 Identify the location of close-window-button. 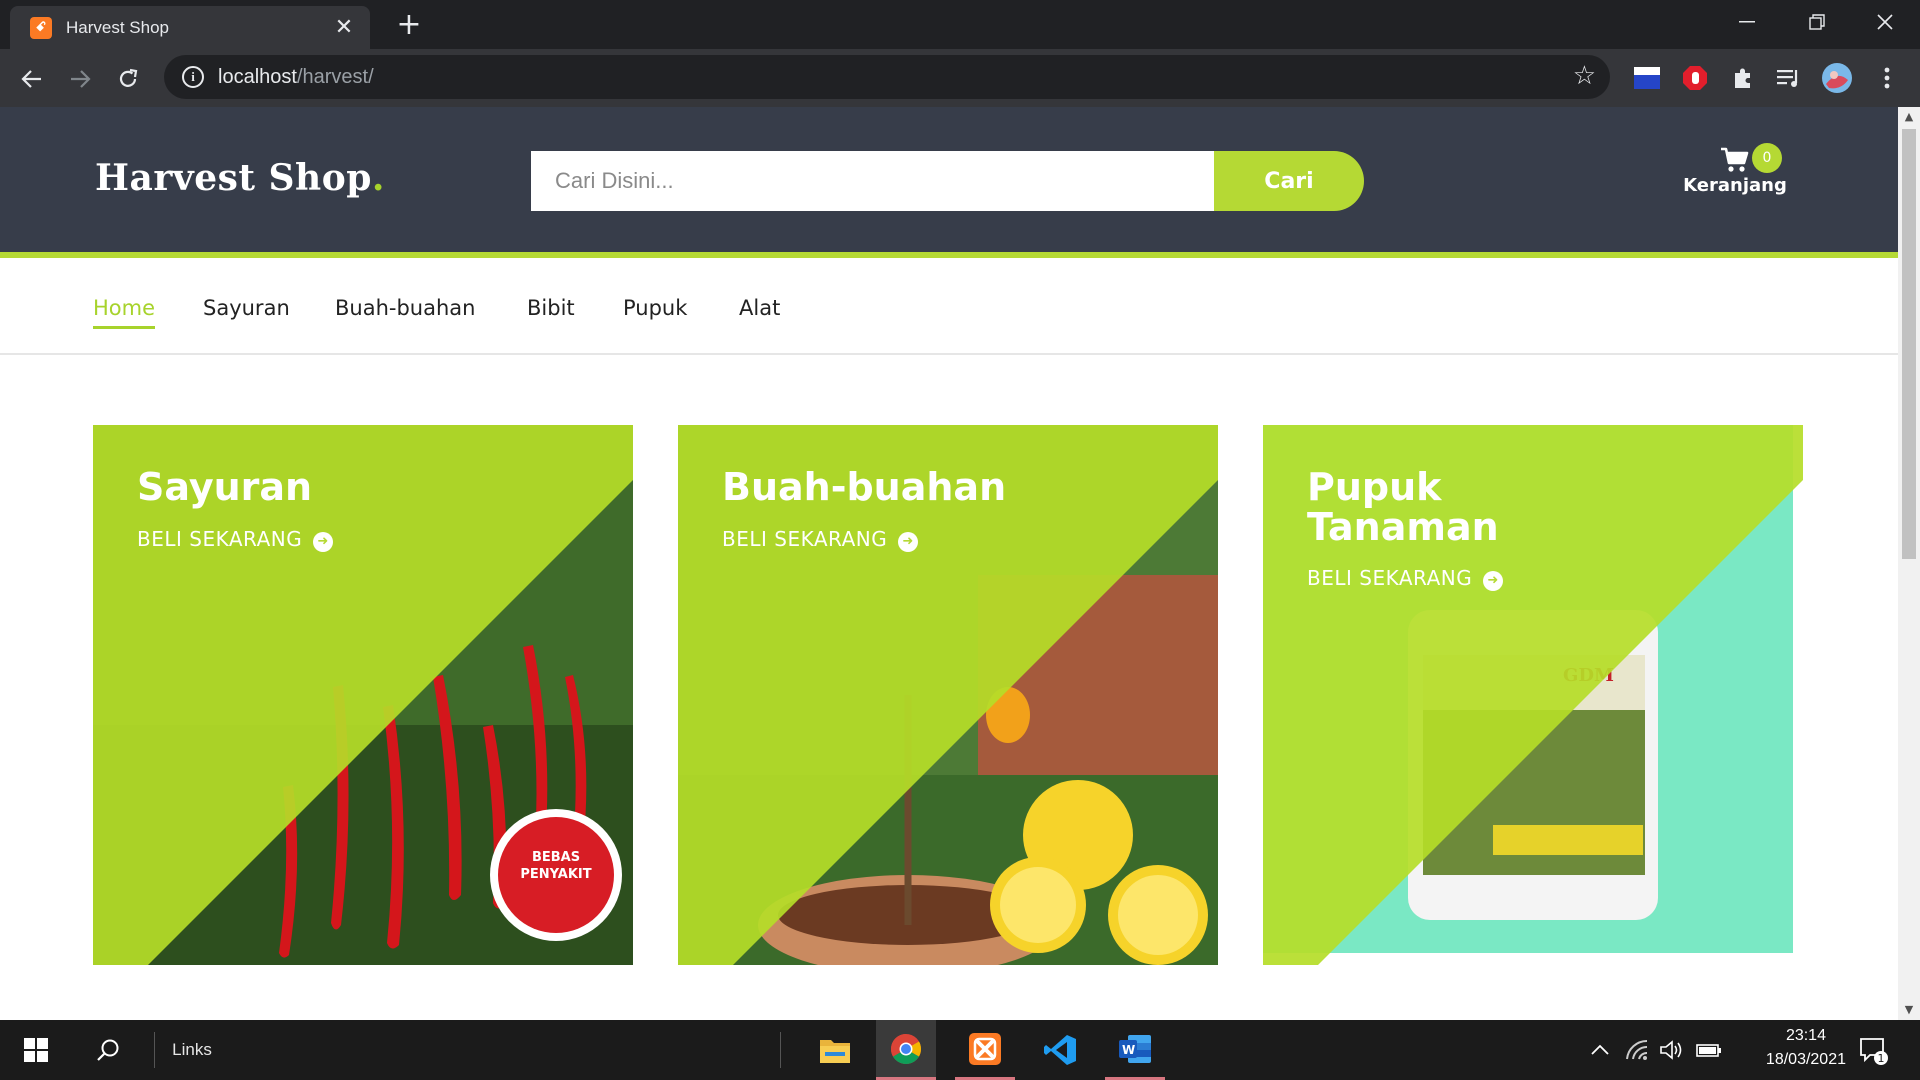
(1885, 22).